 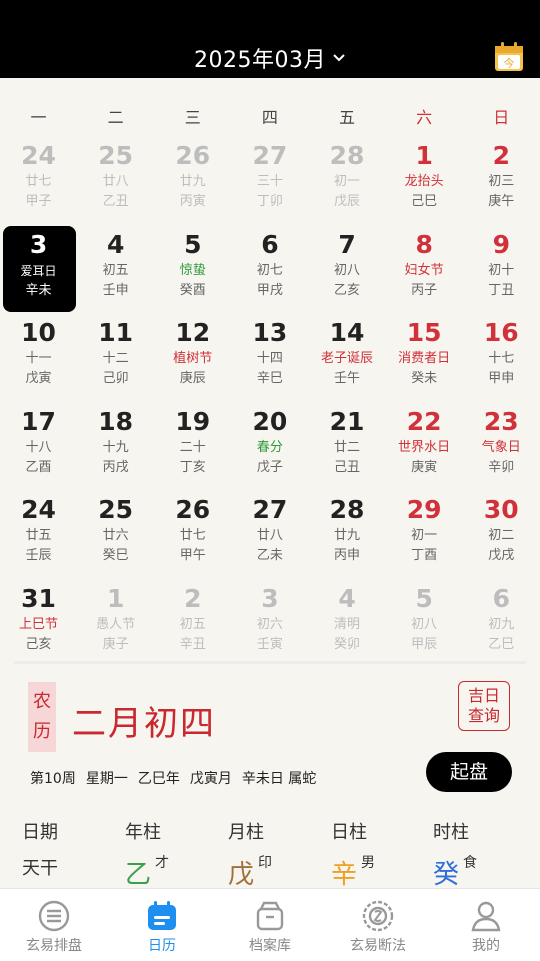 What do you see at coordinates (501, 446) in the screenshot?
I see `day-cell: 23 气象日 辛卯` at bounding box center [501, 446].